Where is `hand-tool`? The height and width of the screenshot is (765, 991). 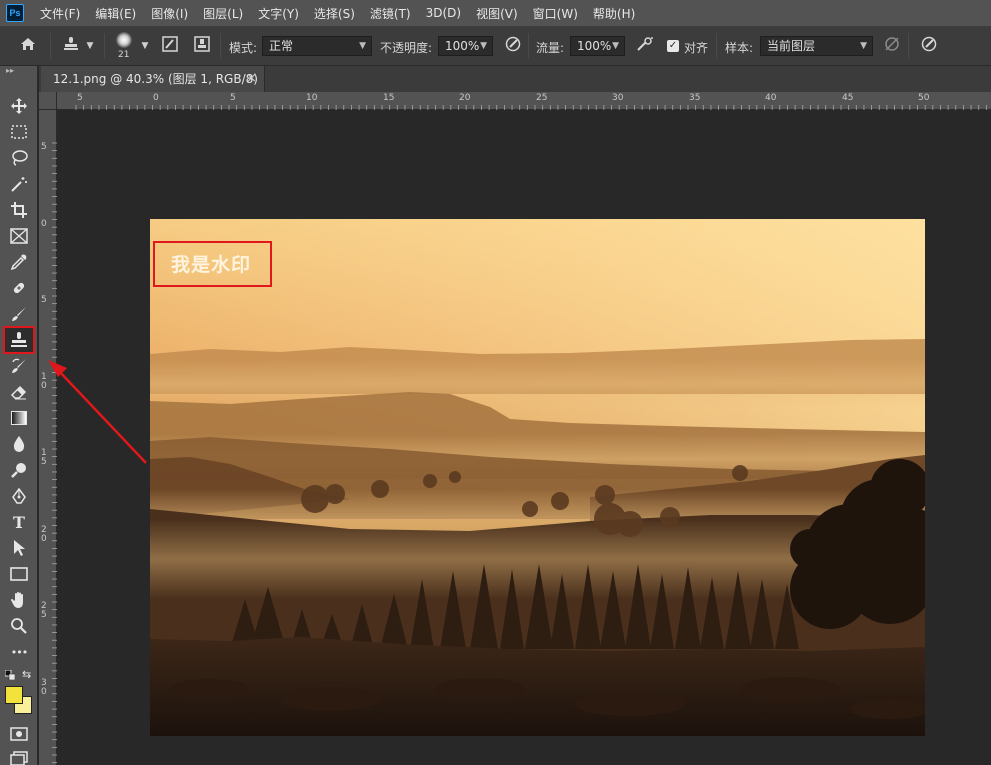
hand-tool is located at coordinates (19, 600).